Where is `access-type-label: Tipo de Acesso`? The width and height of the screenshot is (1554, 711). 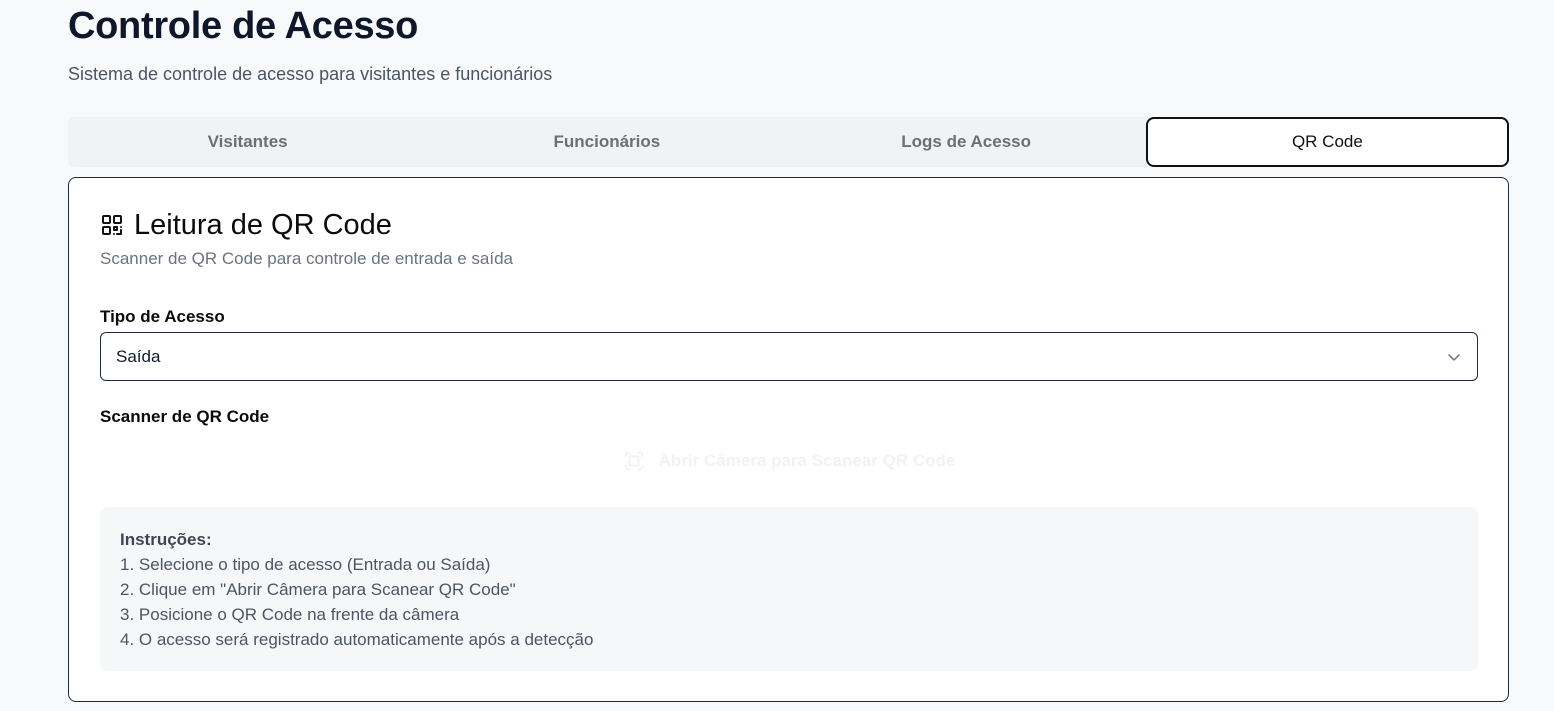 access-type-label: Tipo de Acesso is located at coordinates (162, 316).